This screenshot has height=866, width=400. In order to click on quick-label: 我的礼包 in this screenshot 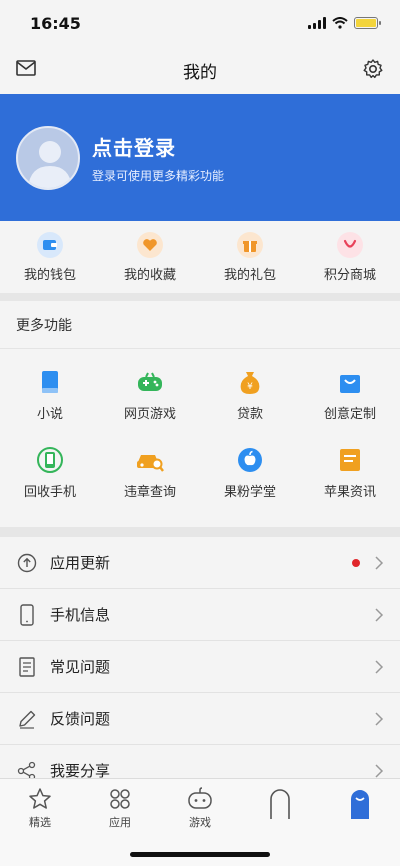, I will do `click(249, 275)`.